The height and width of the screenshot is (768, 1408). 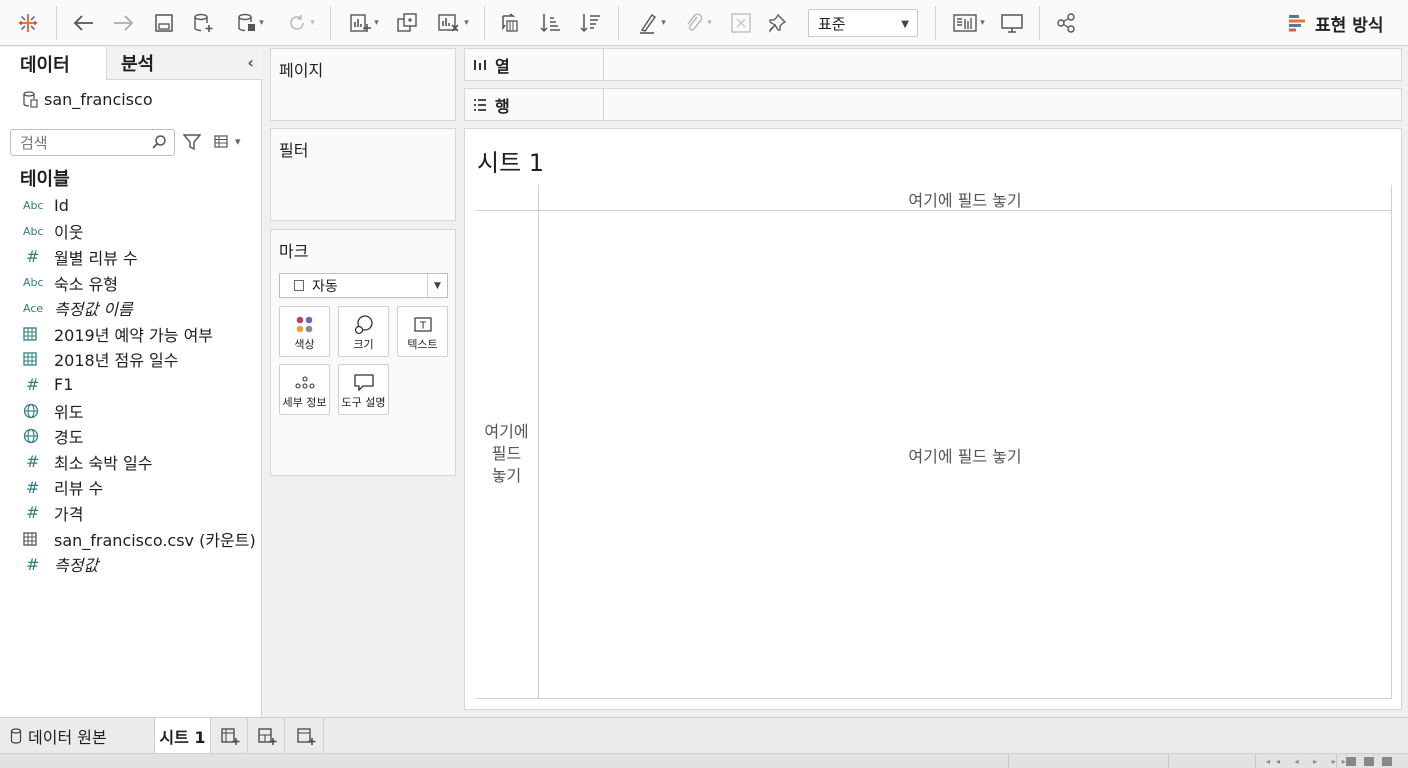 What do you see at coordinates (480, 64) in the screenshot?
I see `columns-icon` at bounding box center [480, 64].